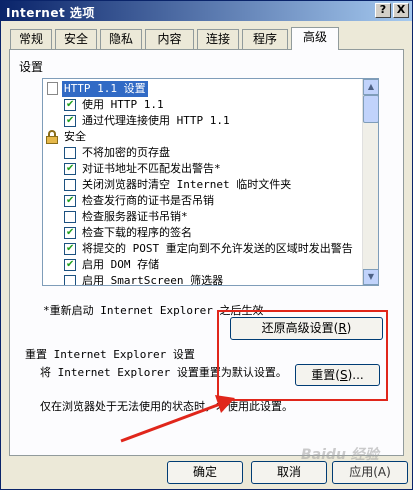  Describe the element at coordinates (203, 217) in the screenshot. I see `list-item: 检查服务器证书吊销*` at that location.